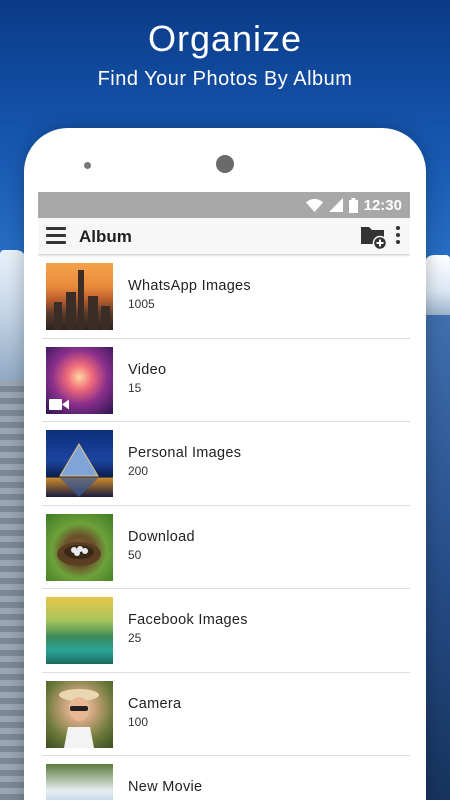 This screenshot has width=450, height=800. I want to click on toolbar-title: Album, so click(105, 236).